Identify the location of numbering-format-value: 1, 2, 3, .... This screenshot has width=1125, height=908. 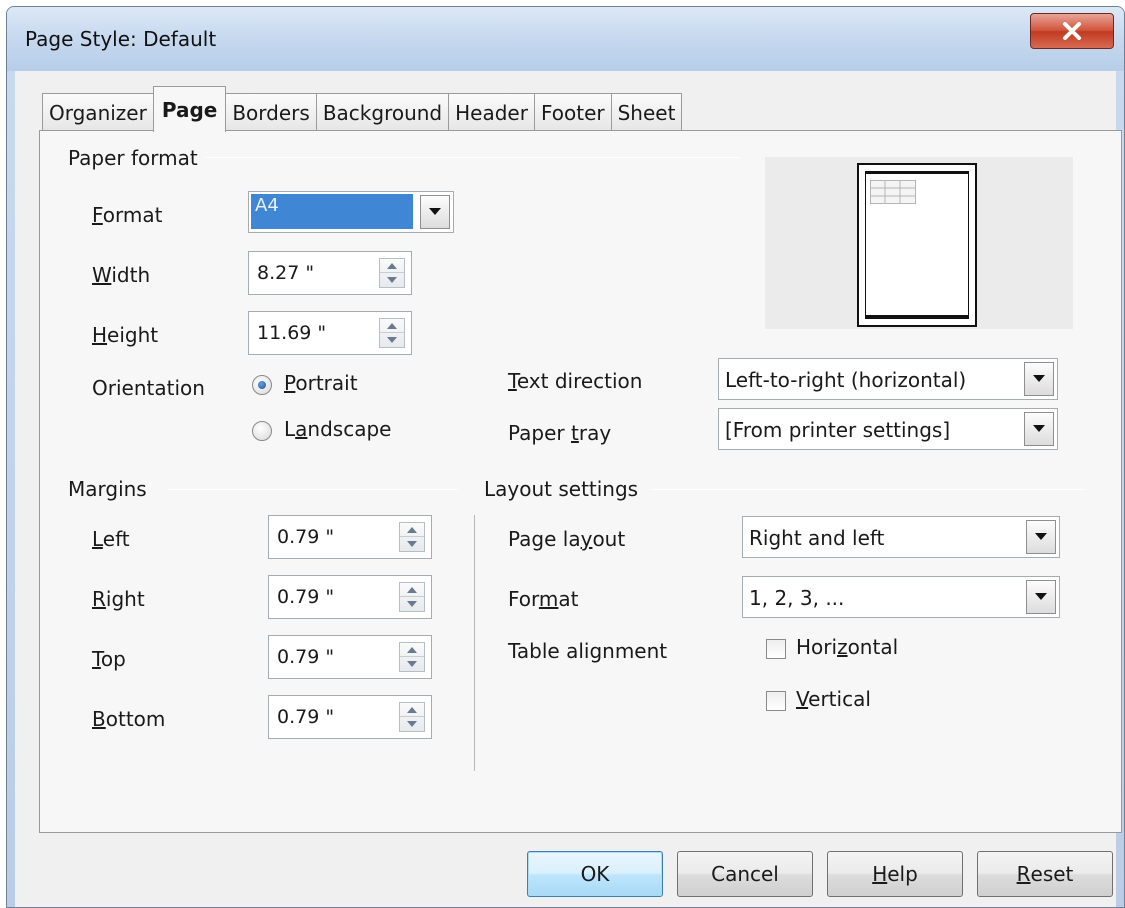
(797, 598).